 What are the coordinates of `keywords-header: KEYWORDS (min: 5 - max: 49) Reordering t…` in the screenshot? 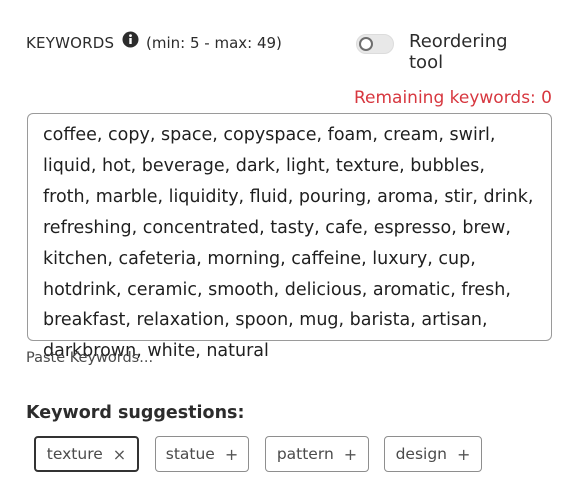 It's located at (286, 51).